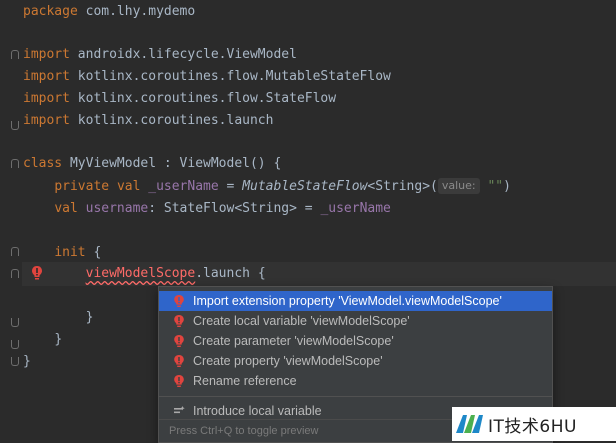 The image size is (616, 443). I want to click on watermark: IT技术6HU, so click(534, 424).